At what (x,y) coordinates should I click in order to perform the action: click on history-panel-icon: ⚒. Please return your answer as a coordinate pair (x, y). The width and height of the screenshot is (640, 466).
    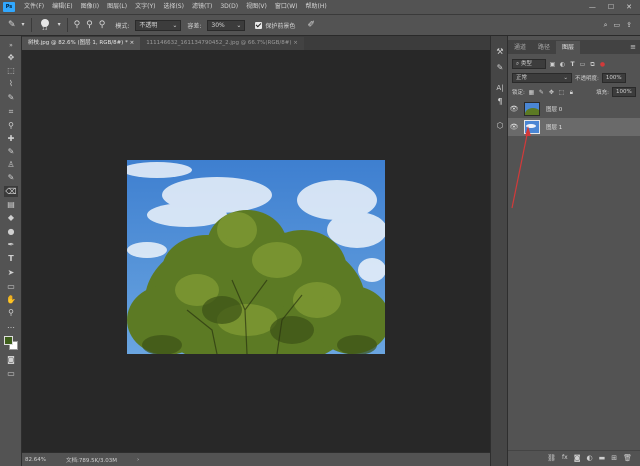
    Looking at the image, I should click on (500, 52).